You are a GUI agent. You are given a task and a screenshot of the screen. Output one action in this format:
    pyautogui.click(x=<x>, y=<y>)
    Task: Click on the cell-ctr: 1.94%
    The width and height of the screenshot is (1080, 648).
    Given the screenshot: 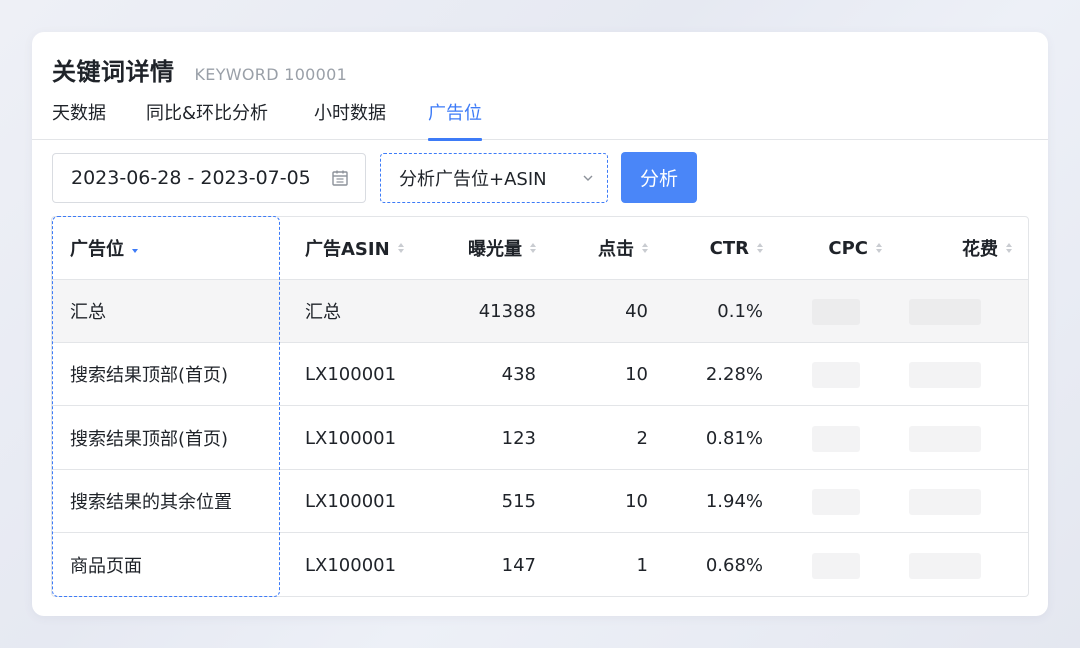 What is the action you would take?
    pyautogui.click(x=734, y=501)
    